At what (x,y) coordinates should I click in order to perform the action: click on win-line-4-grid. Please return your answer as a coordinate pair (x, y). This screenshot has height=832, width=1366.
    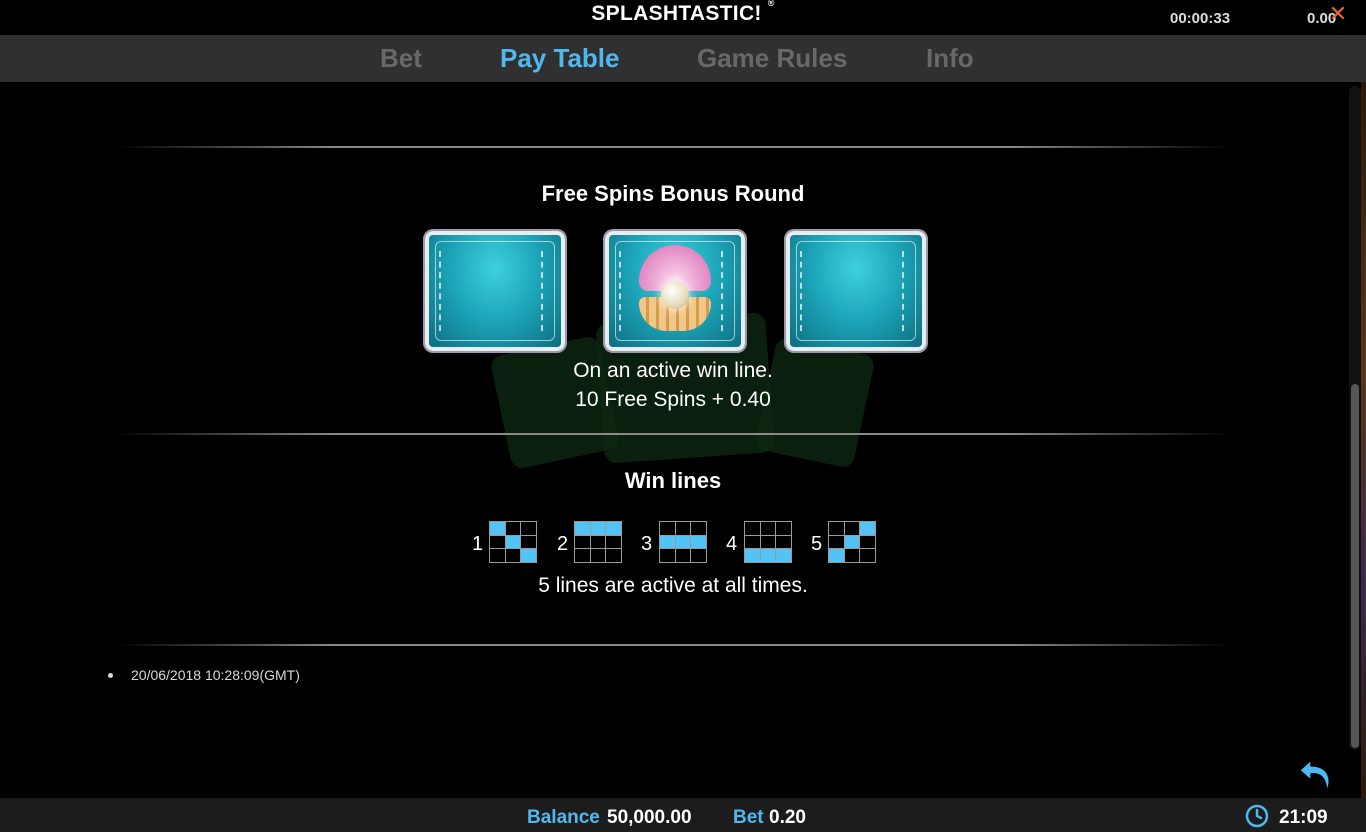
    Looking at the image, I should click on (768, 542).